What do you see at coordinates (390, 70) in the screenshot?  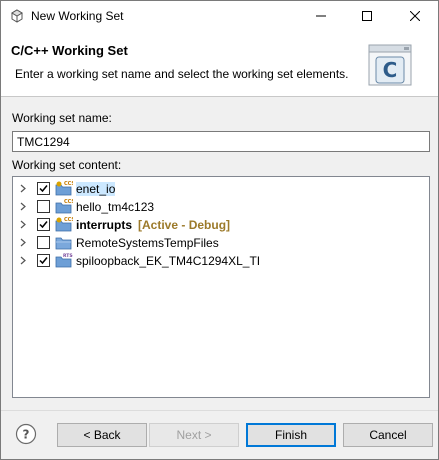 I see `svg-text: C` at bounding box center [390, 70].